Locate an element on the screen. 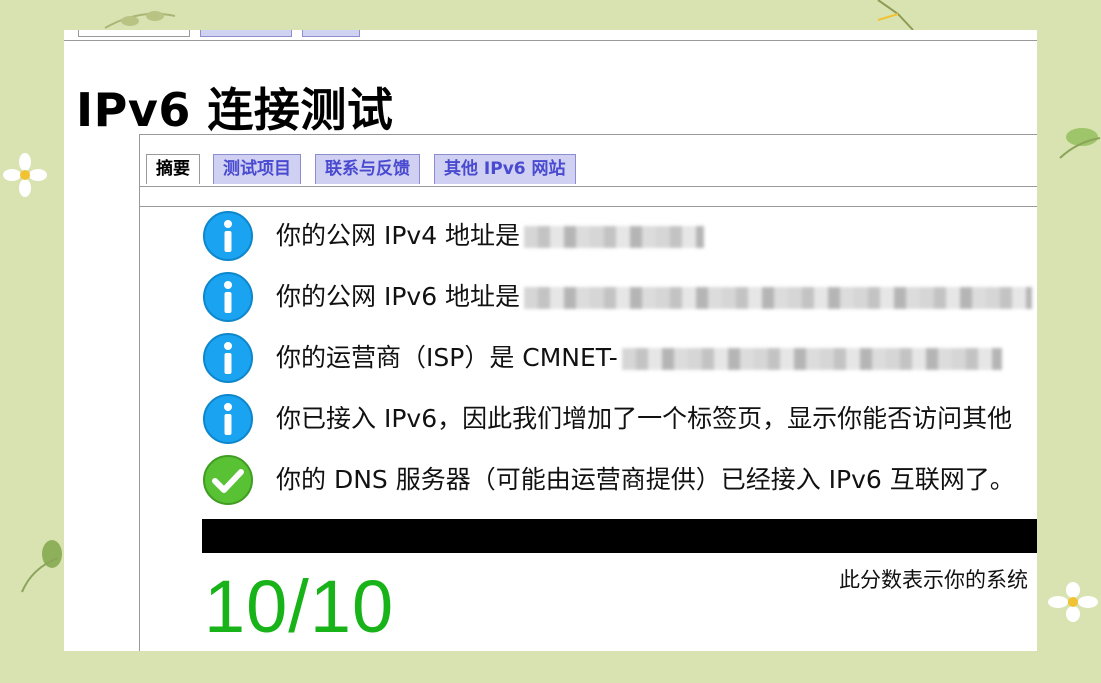 This screenshot has width=1101, height=683. result-text: 你的公网 IPv6 地址是 is located at coordinates (654, 295).